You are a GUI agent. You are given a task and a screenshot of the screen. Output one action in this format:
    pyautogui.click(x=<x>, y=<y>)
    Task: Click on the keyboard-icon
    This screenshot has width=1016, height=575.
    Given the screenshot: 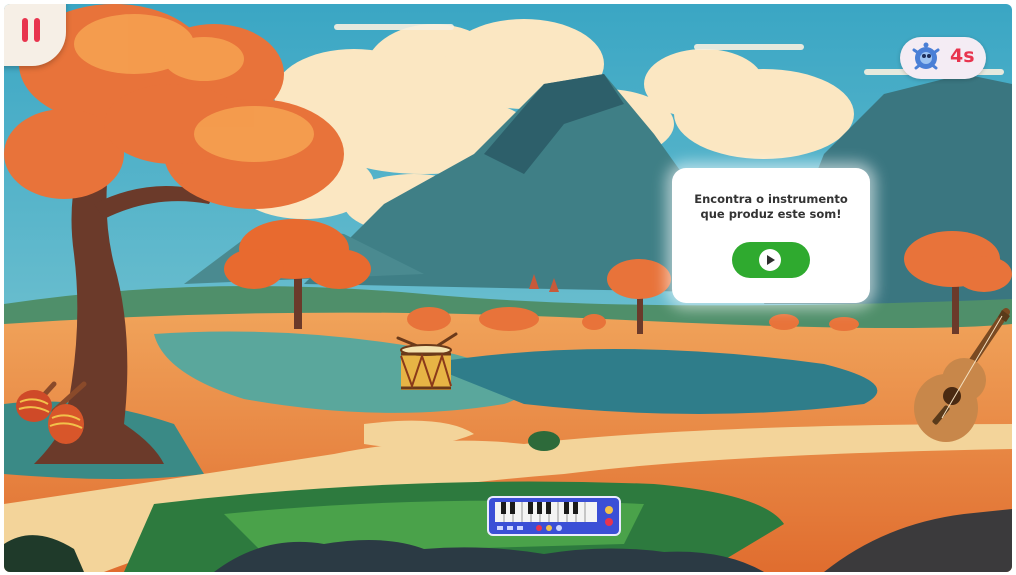 What is the action you would take?
    pyautogui.click(x=554, y=516)
    